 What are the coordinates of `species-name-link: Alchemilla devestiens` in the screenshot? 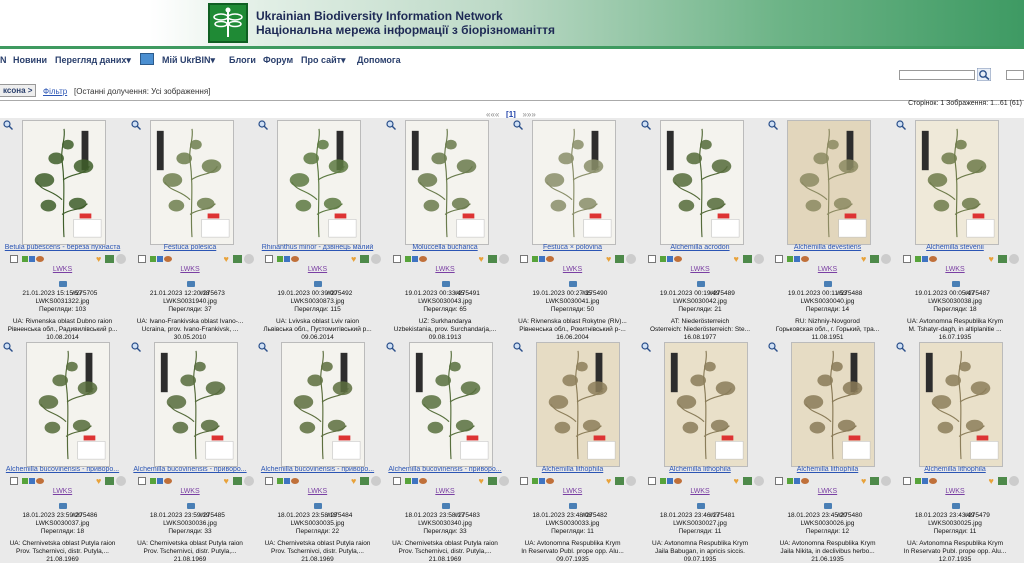 It's located at (827, 247).